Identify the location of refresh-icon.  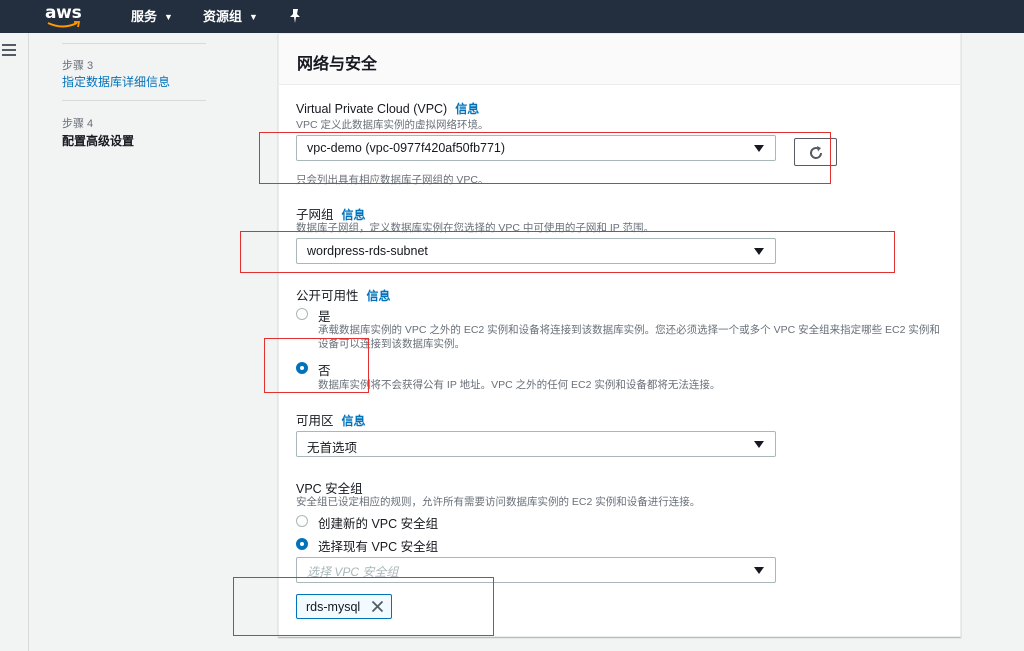
(816, 152).